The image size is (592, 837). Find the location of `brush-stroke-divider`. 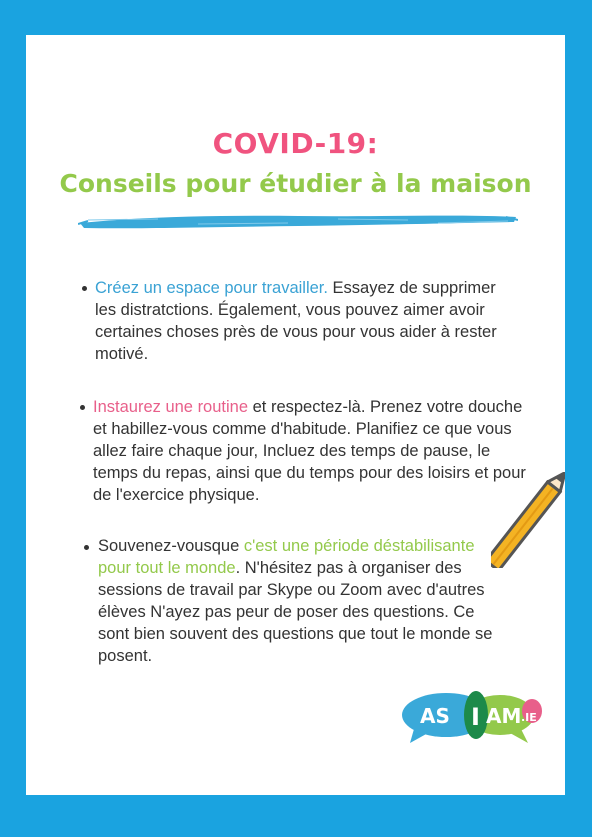

brush-stroke-divider is located at coordinates (298, 222).